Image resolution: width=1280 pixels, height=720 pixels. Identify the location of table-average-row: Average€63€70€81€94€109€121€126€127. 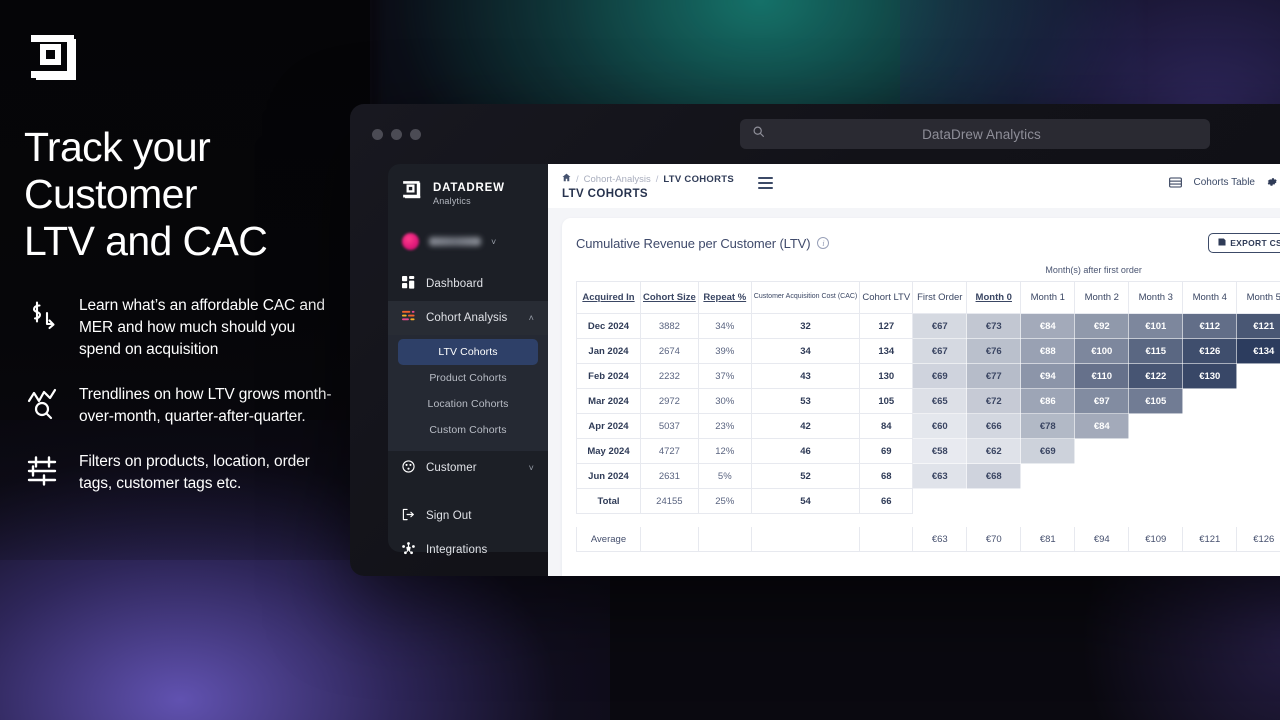
(928, 539).